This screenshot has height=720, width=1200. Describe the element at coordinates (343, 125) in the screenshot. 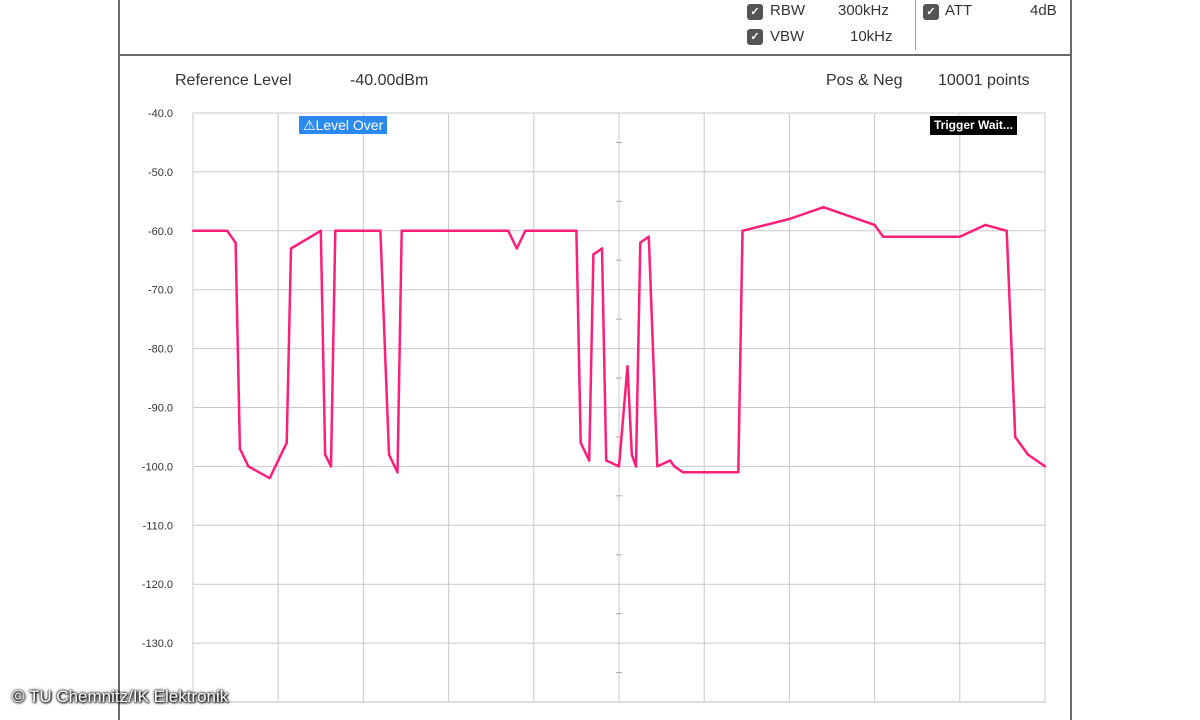

I see `level-over-badge: ⚠Level Over` at that location.